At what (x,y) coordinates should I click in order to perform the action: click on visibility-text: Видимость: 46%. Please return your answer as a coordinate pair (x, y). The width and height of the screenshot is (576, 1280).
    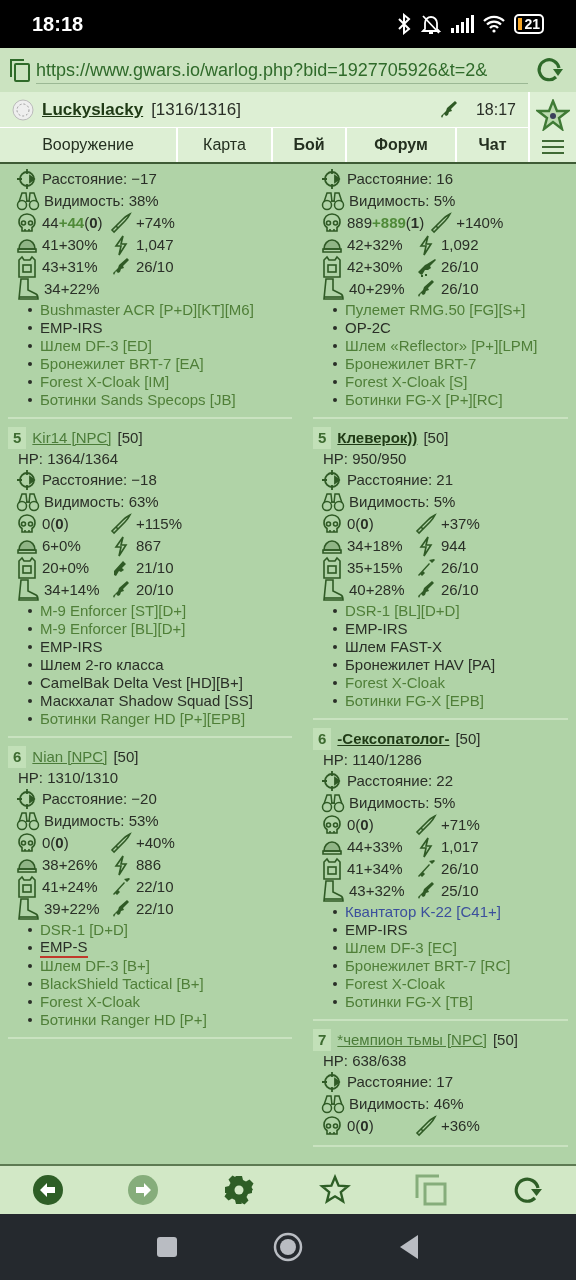
    Looking at the image, I should click on (406, 1103).